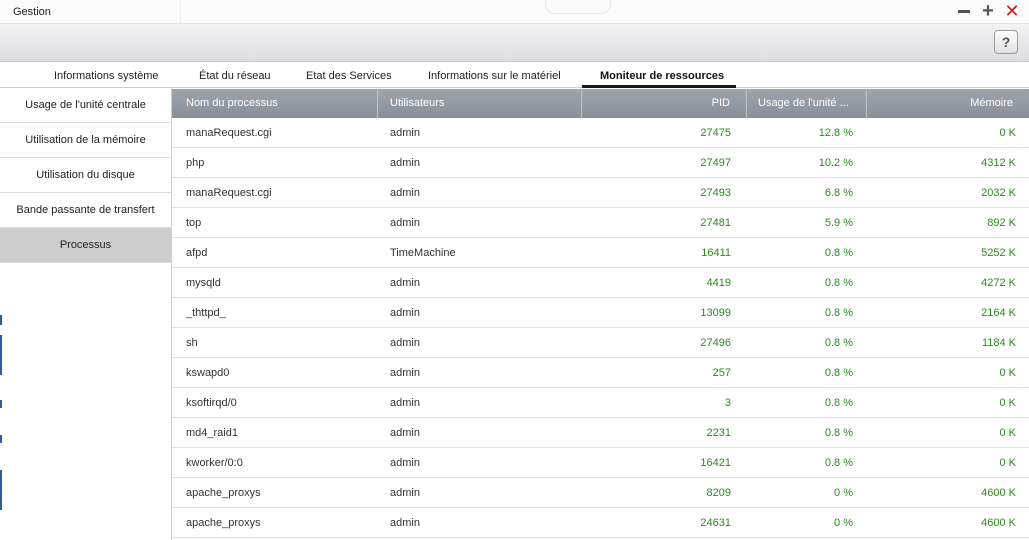  Describe the element at coordinates (275, 103) in the screenshot. I see `column-header-process-name: Nom du processus` at that location.